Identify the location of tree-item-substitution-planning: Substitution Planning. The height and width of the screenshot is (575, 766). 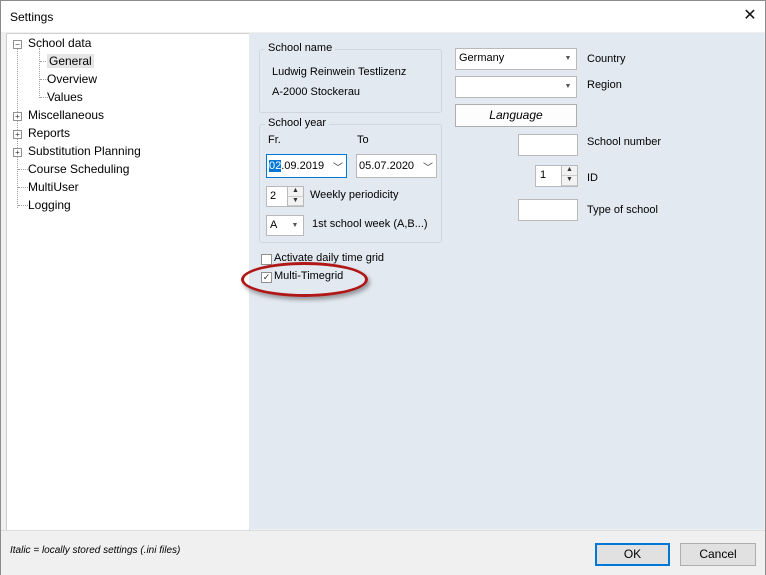
(84, 151).